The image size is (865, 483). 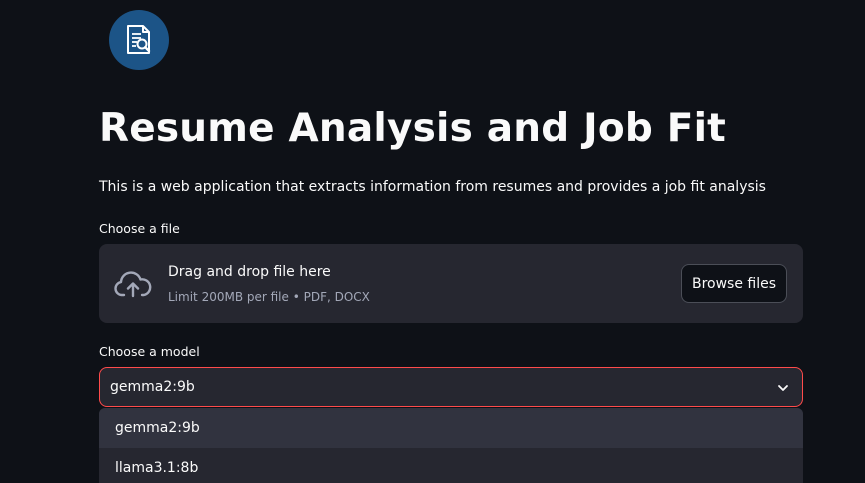 What do you see at coordinates (451, 465) in the screenshot?
I see `model-option: llama3.1:8b` at bounding box center [451, 465].